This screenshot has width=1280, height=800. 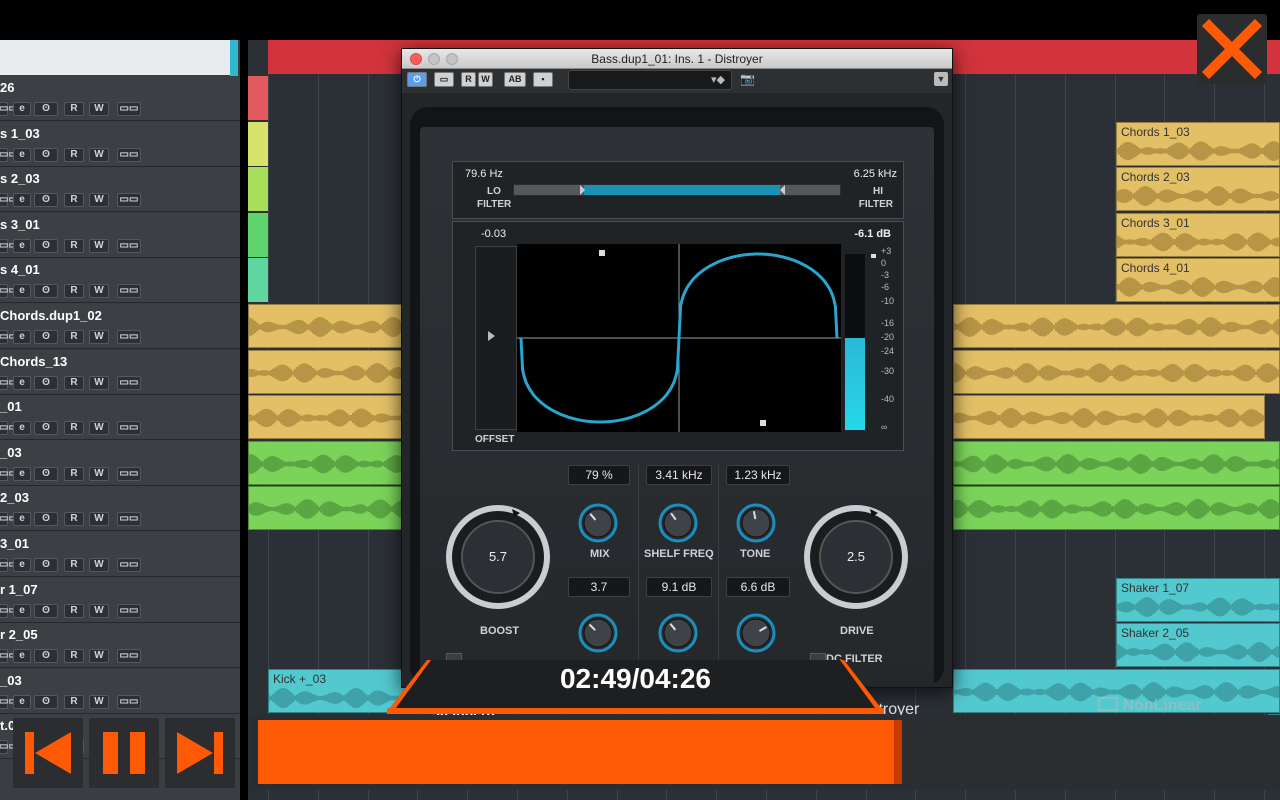 I want to click on close-button, so click(x=1232, y=49).